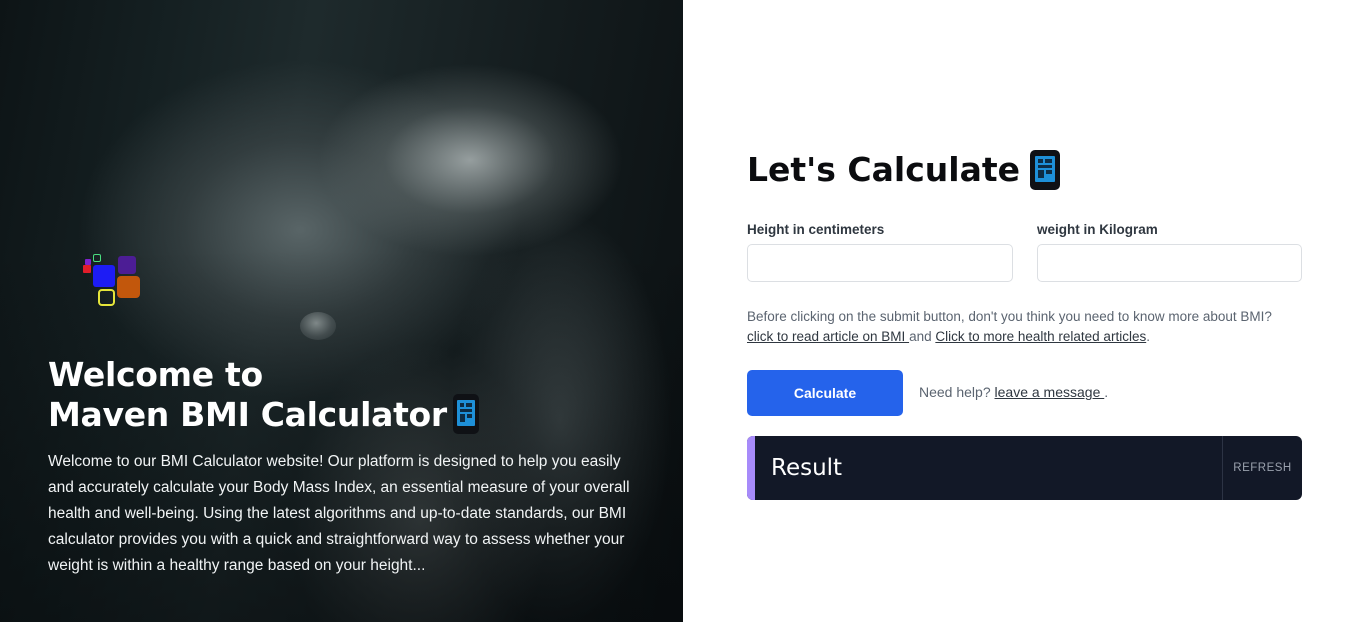 Image resolution: width=1358 pixels, height=622 pixels. I want to click on weight-label: weight in Kilogram, so click(1097, 229).